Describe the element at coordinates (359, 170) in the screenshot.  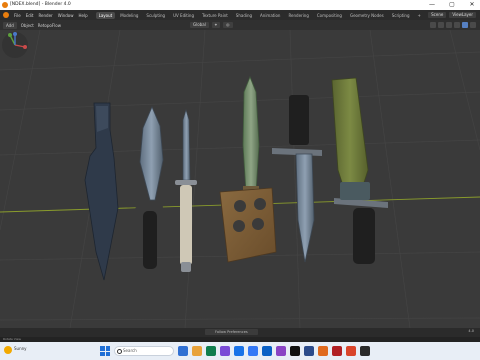
I see `knife-bayonet-scabbard` at that location.